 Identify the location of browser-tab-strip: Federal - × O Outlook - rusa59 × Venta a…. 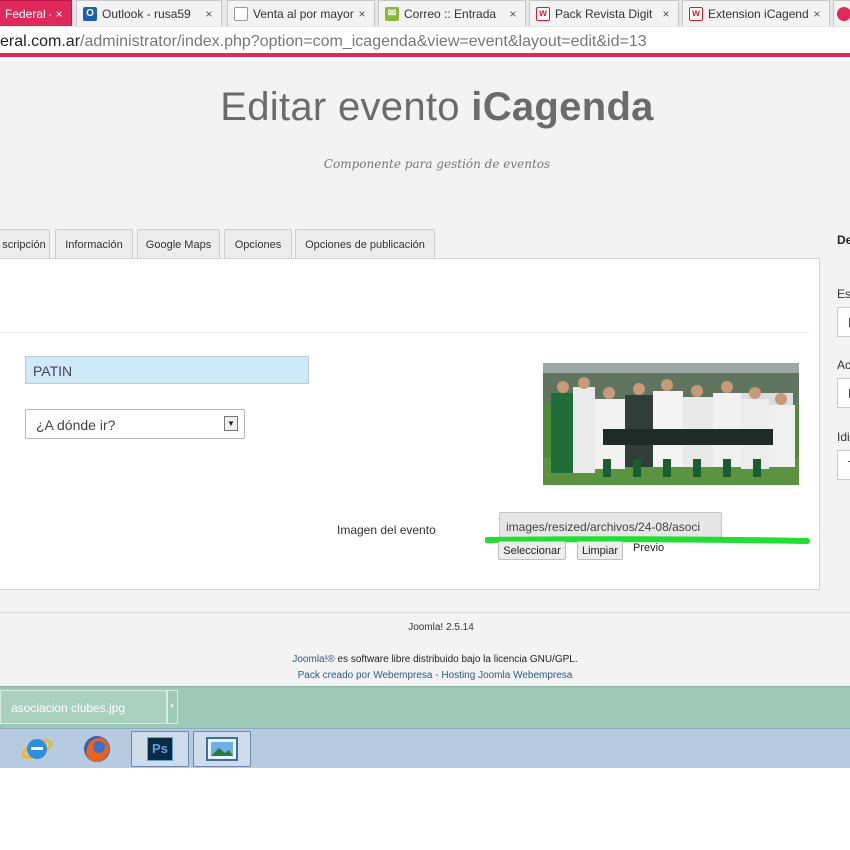
(425, 14).